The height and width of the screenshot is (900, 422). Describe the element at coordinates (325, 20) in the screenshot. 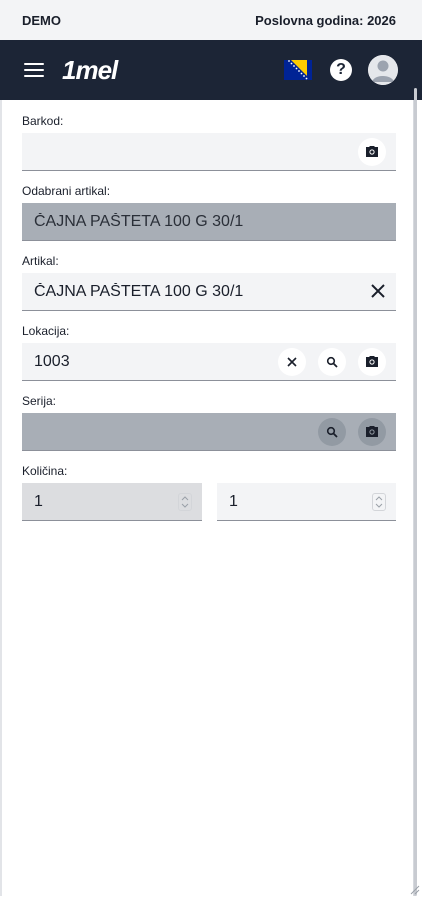

I see `fiscal-year: Poslovna godina: 2026` at that location.